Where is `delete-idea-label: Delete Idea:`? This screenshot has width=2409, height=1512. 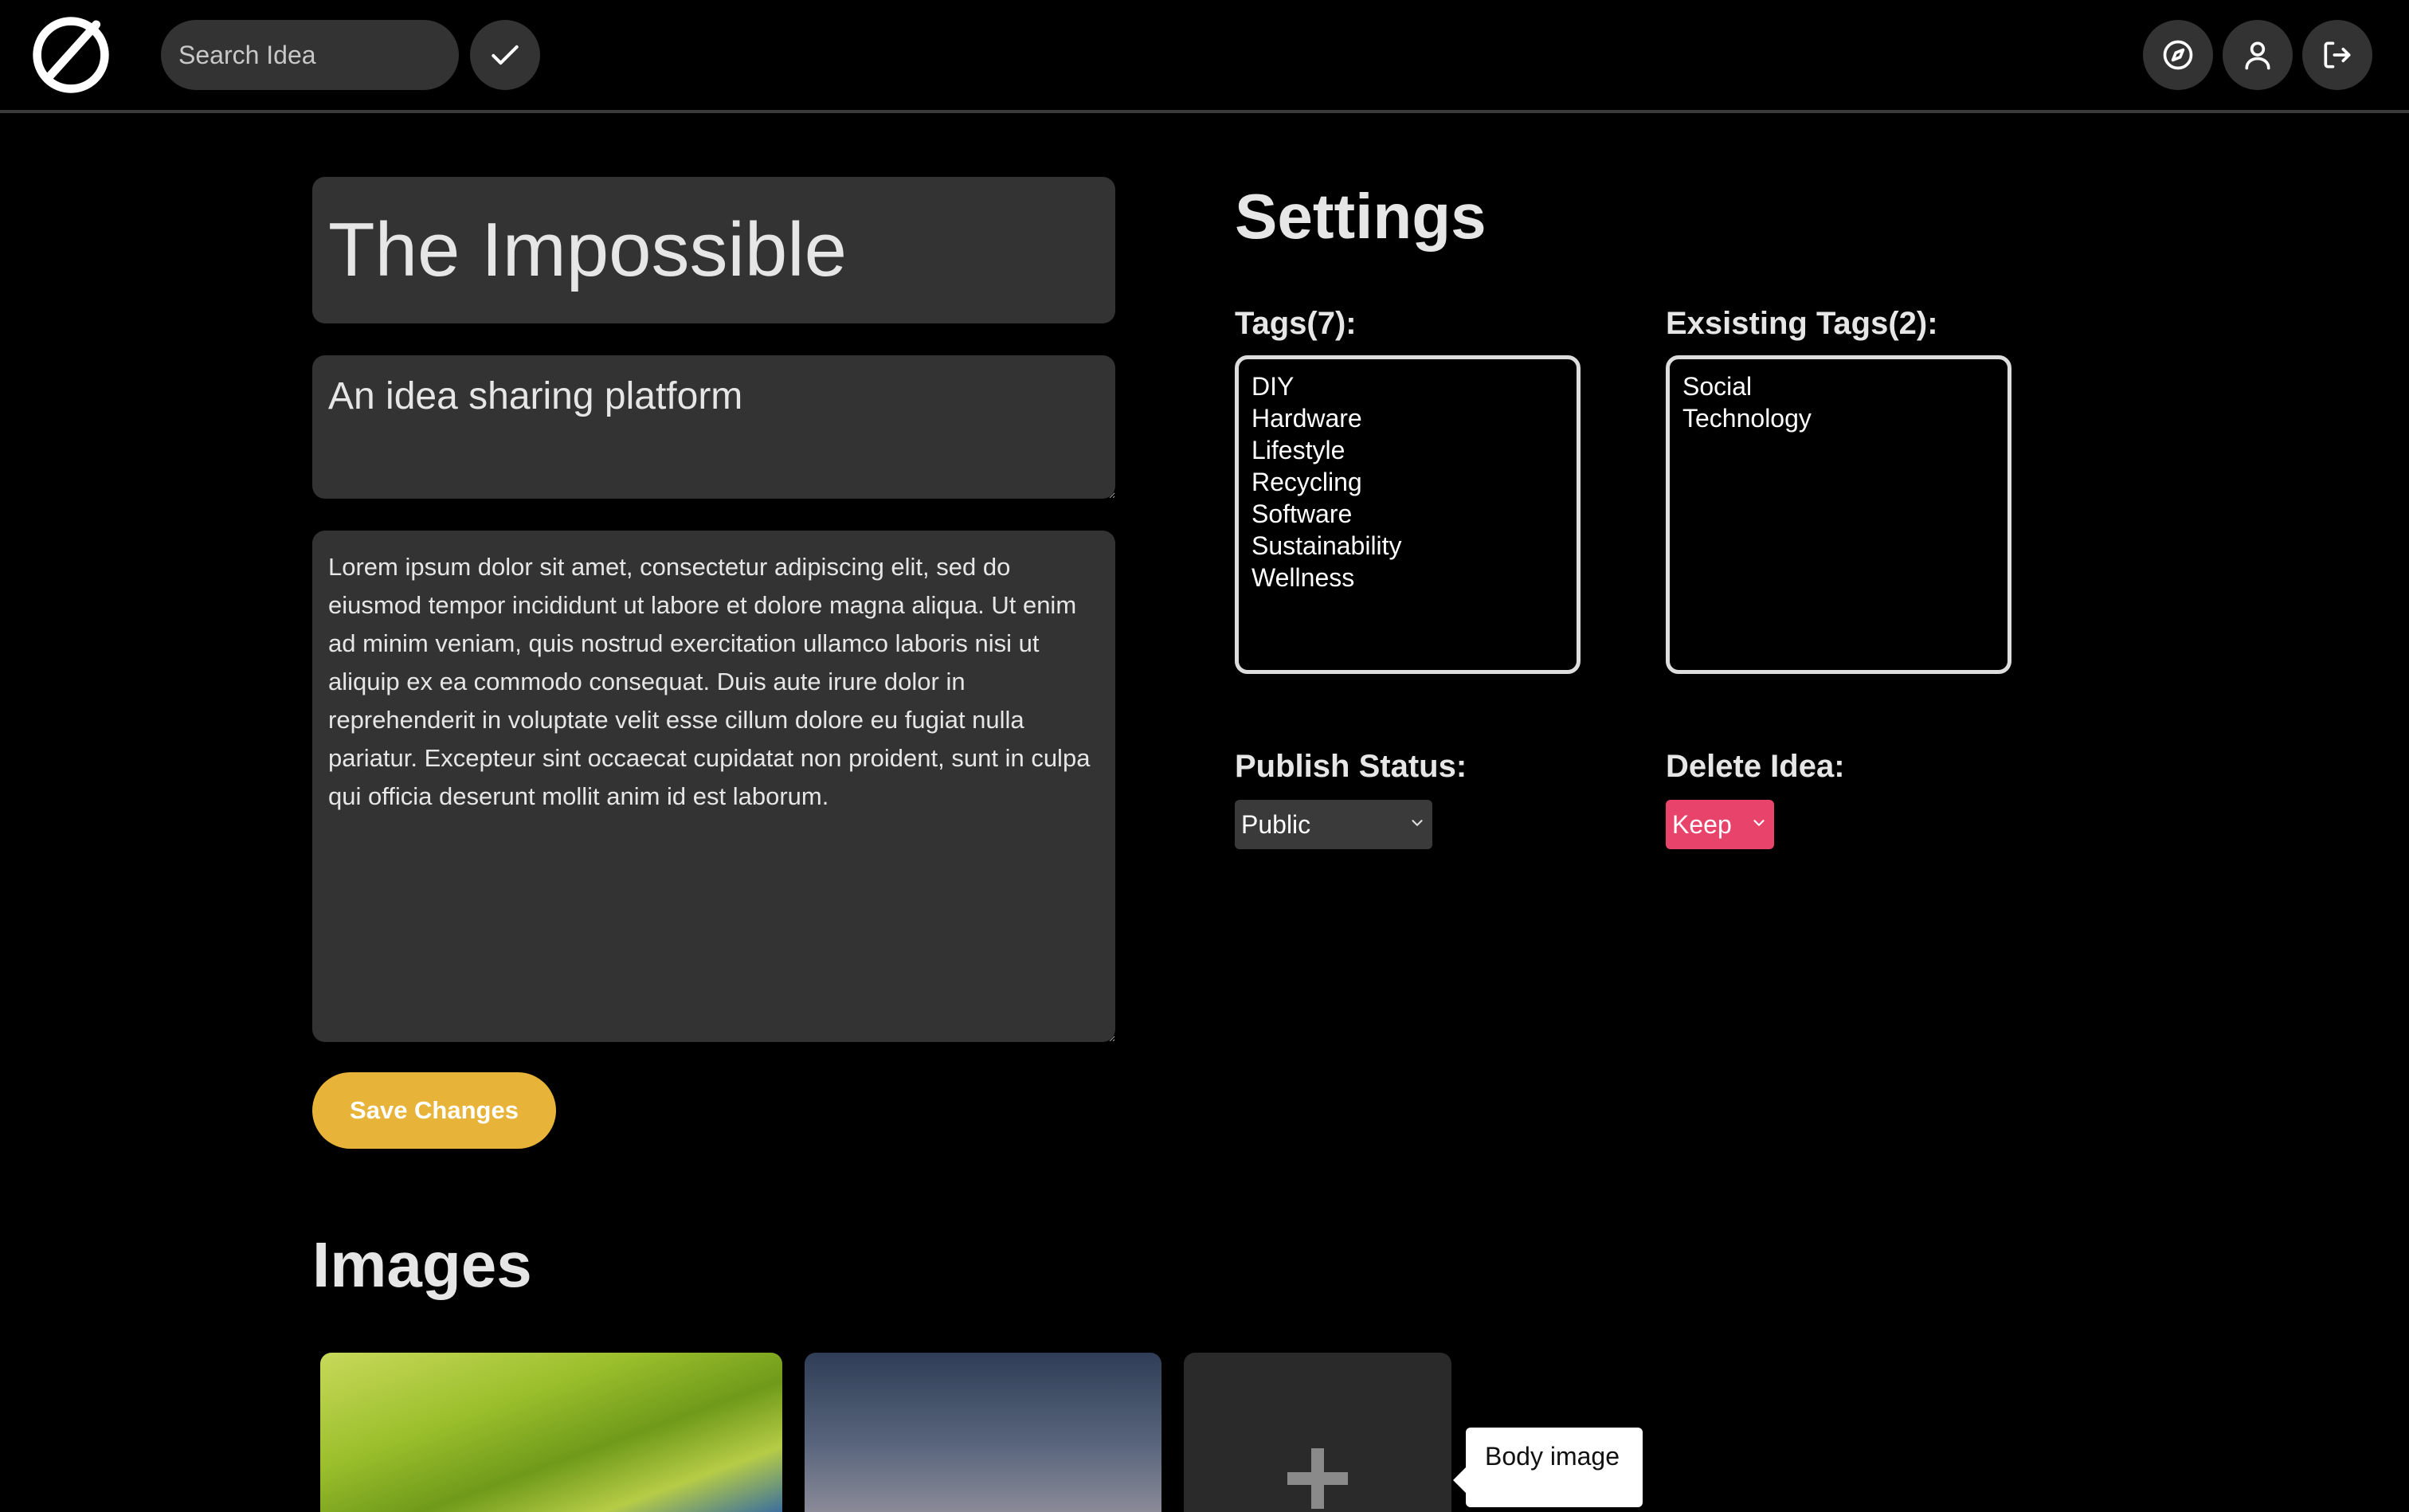
delete-idea-label: Delete Idea: is located at coordinates (1755, 766).